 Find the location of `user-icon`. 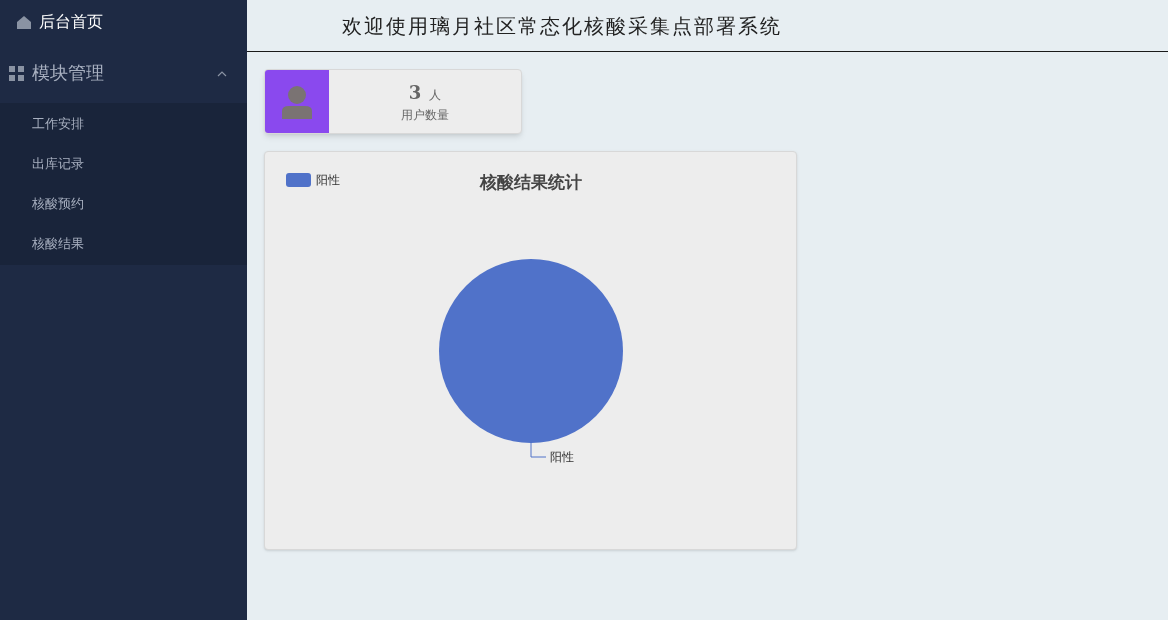

user-icon is located at coordinates (297, 101).